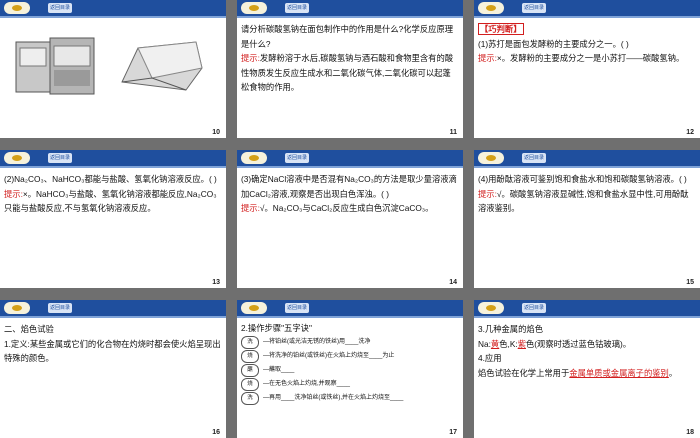  I want to click on page-number: 16, so click(216, 432).